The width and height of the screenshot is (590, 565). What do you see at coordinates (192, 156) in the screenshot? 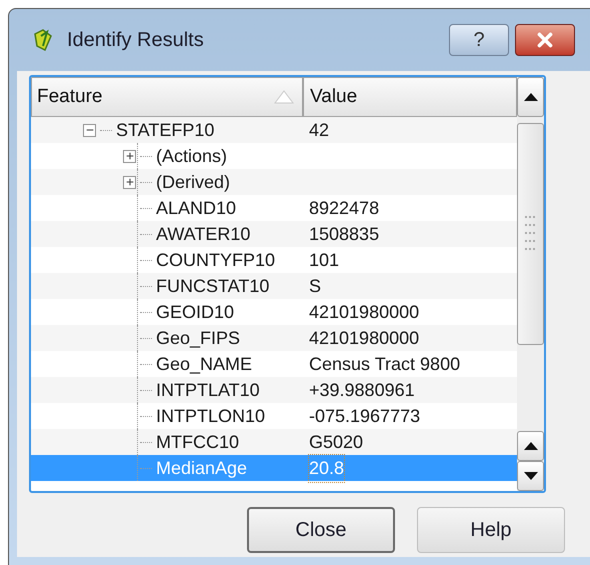
I see `feature-label: (Actions)` at bounding box center [192, 156].